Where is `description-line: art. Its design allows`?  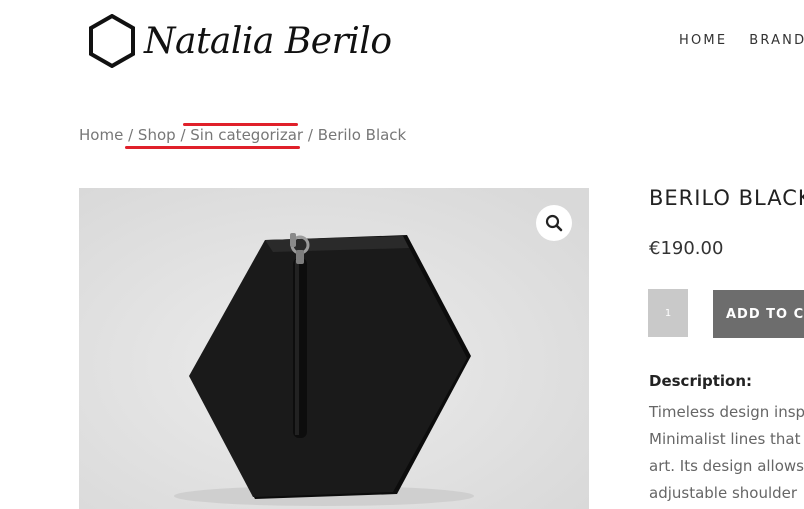
description-line: art. Its design allows is located at coordinates (726, 466).